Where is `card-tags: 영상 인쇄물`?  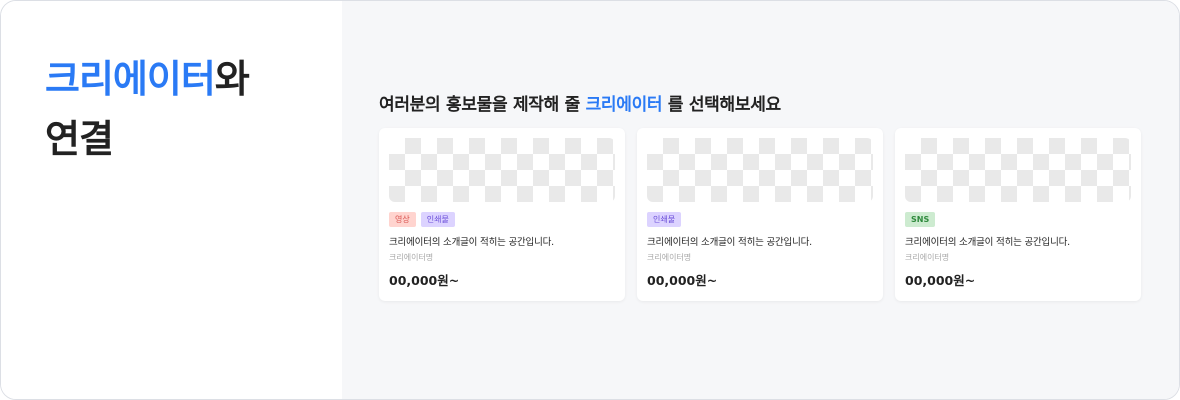
card-tags: 영상 인쇄물 is located at coordinates (422, 219).